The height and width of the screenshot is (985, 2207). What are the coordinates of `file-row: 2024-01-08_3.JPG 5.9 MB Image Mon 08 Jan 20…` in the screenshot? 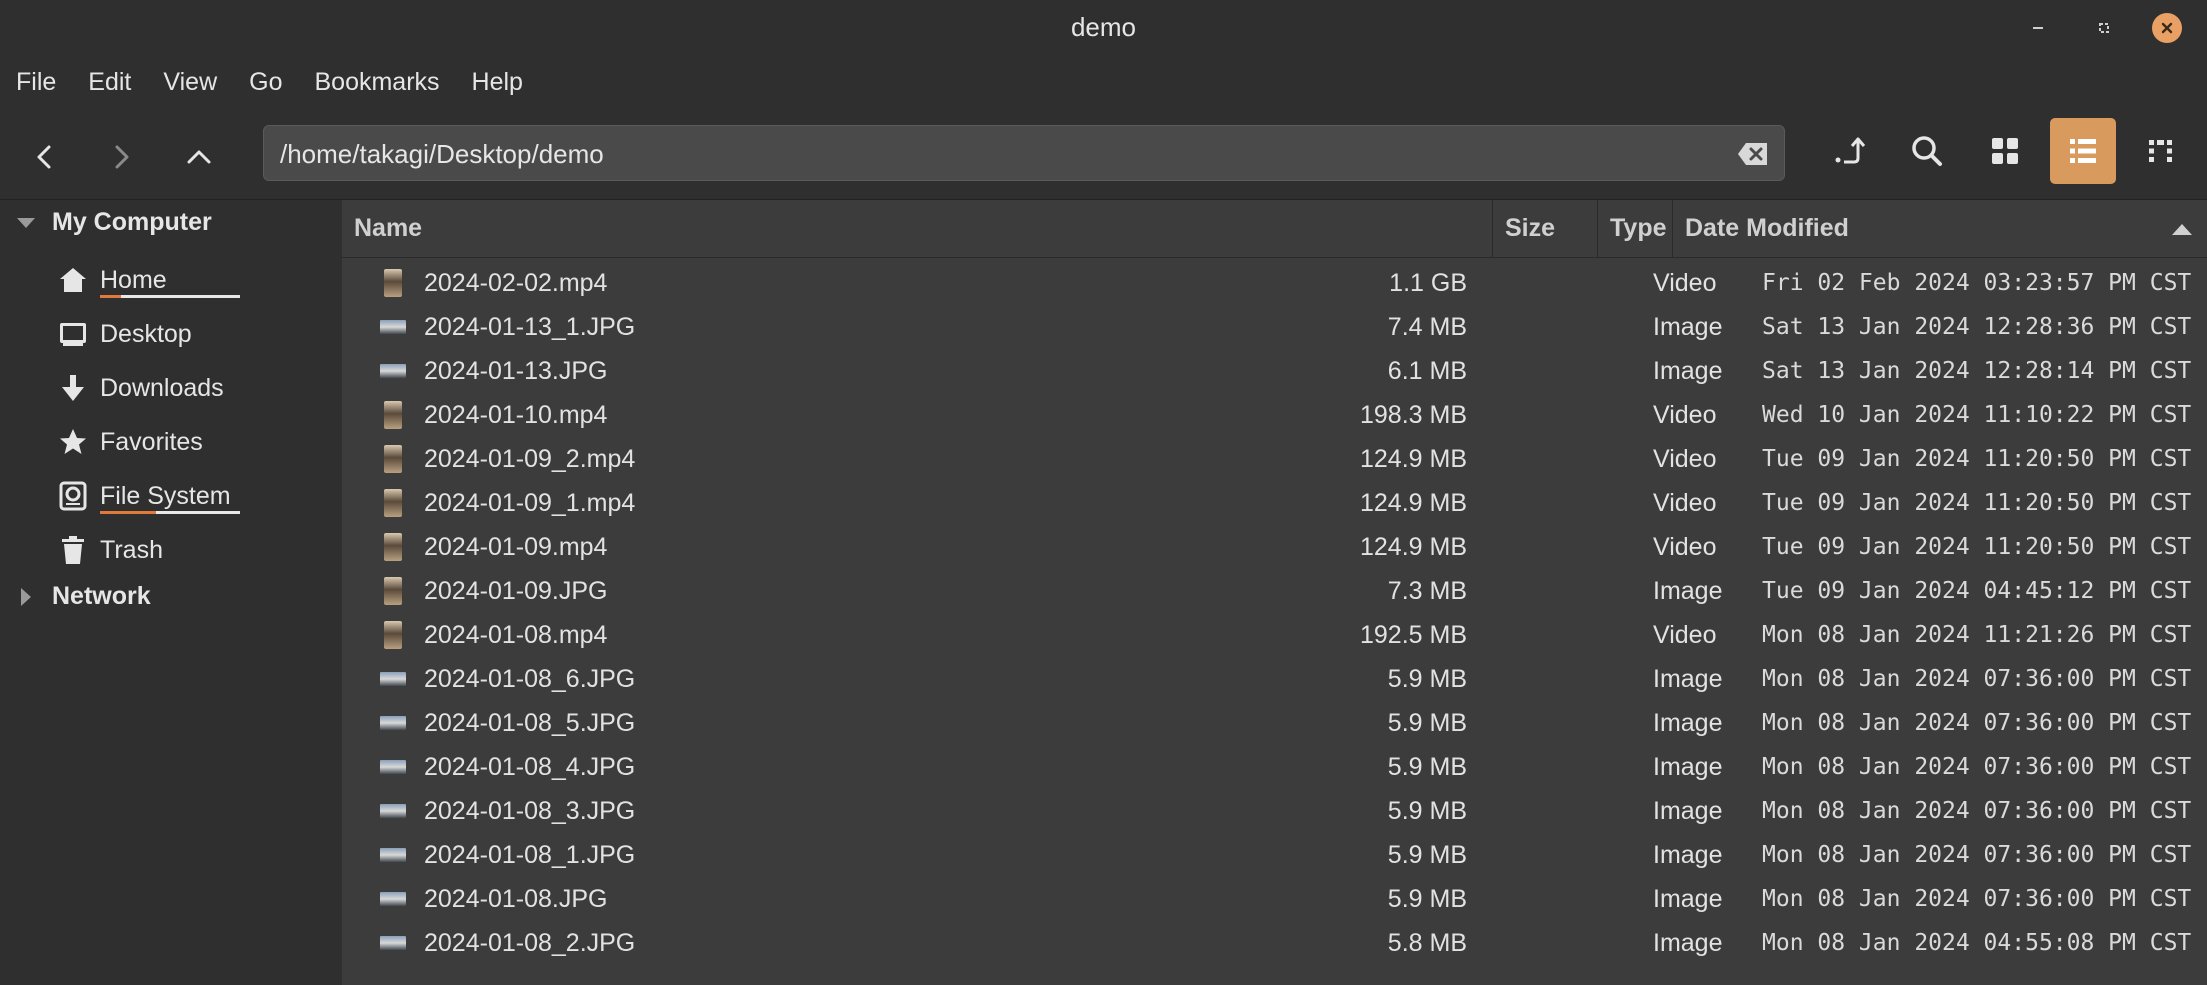 It's located at (1274, 811).